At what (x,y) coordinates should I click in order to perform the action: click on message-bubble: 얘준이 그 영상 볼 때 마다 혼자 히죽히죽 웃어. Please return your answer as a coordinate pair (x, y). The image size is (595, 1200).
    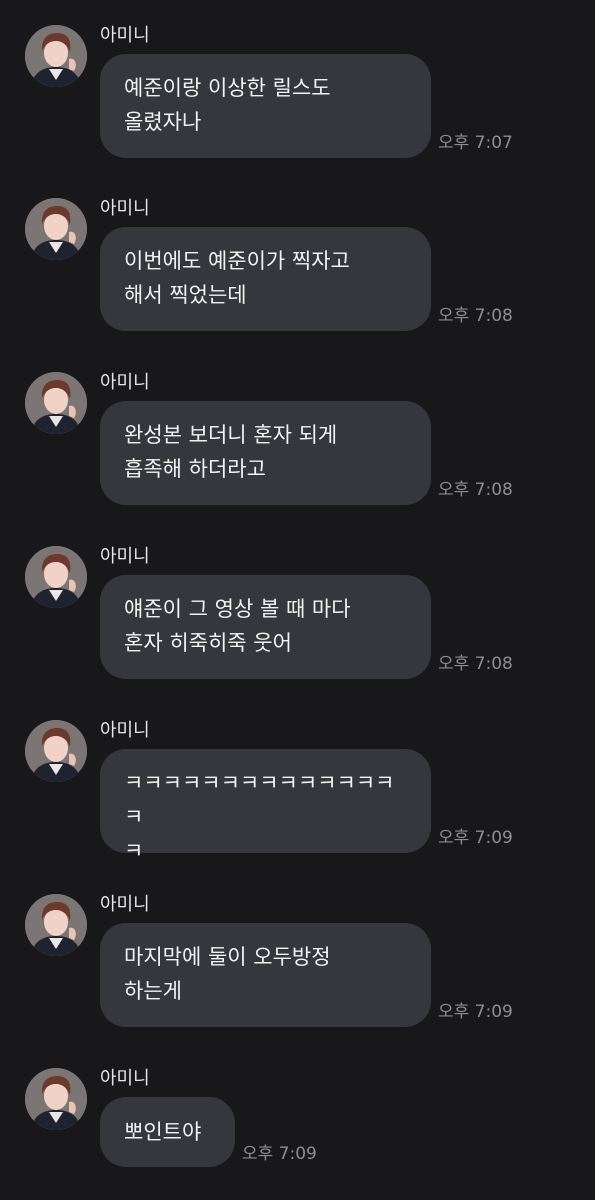
    Looking at the image, I should click on (265, 627).